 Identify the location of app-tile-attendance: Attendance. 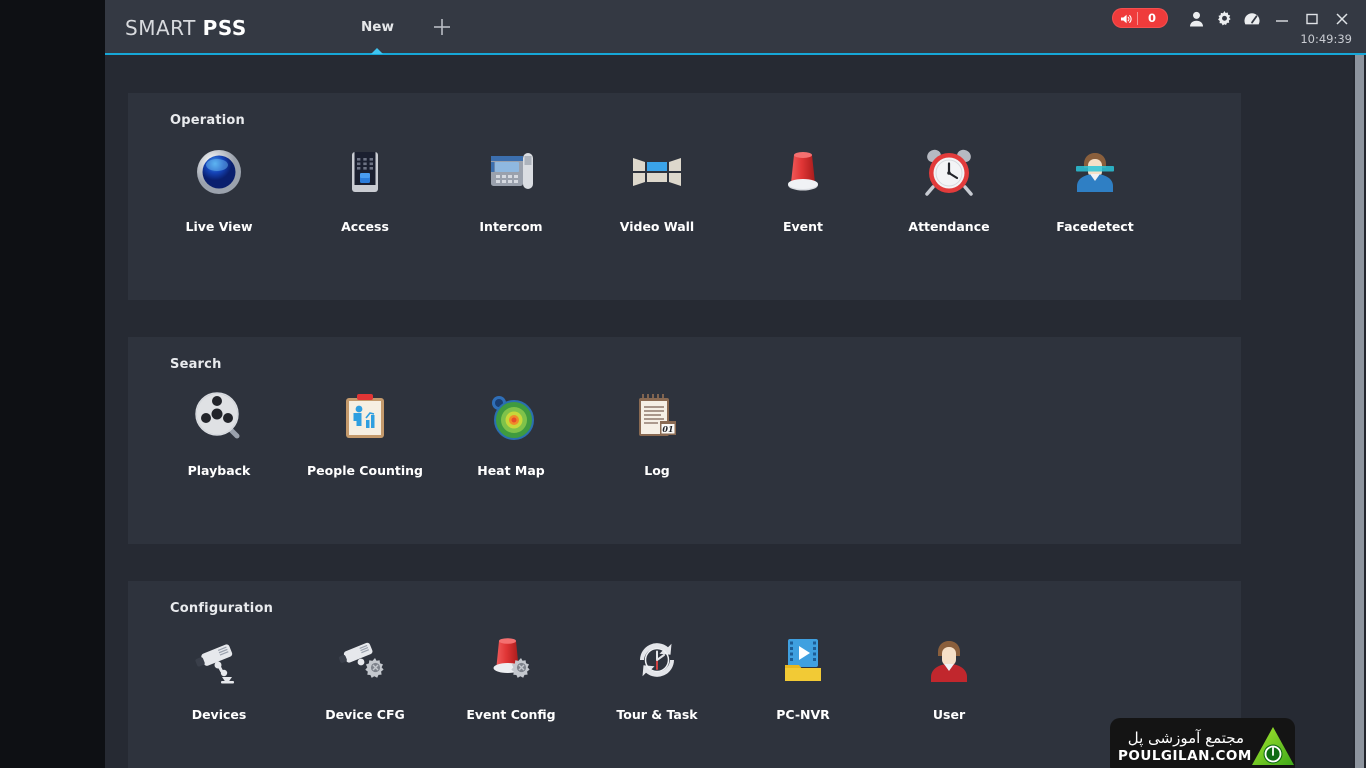
(949, 187).